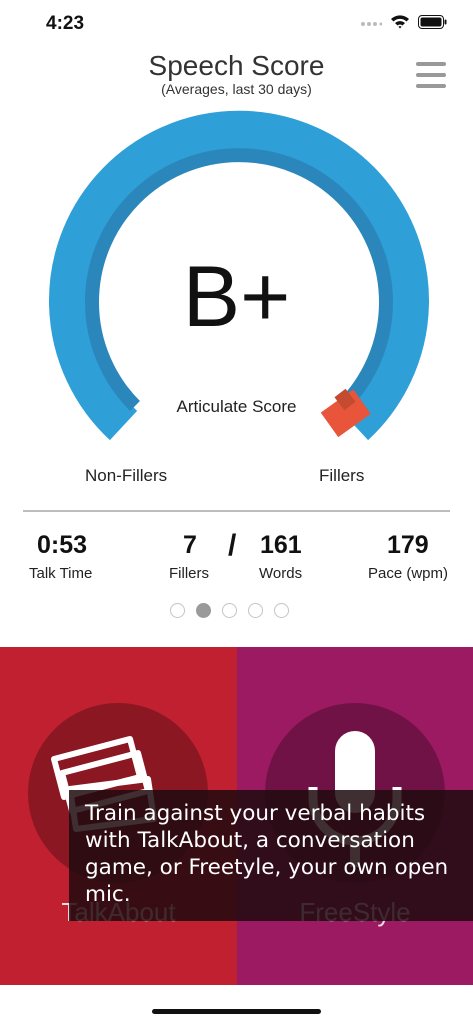 This screenshot has width=473, height=1024. What do you see at coordinates (189, 573) in the screenshot?
I see `fillers-count-label: Fillers` at bounding box center [189, 573].